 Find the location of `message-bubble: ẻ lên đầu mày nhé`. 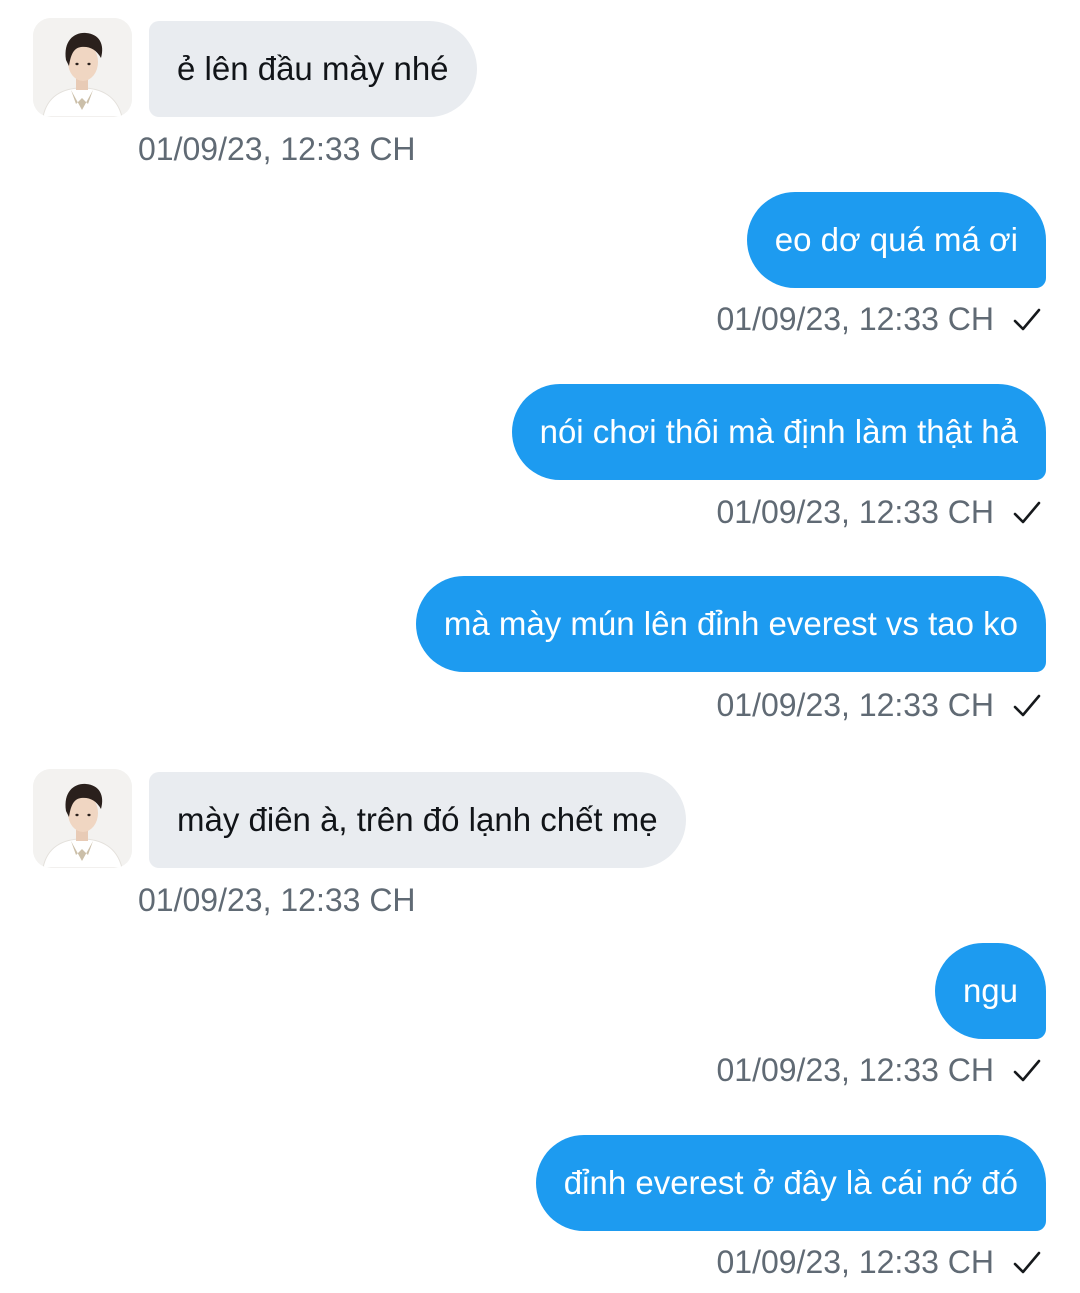

message-bubble: ẻ lên đầu mày nhé is located at coordinates (313, 69).